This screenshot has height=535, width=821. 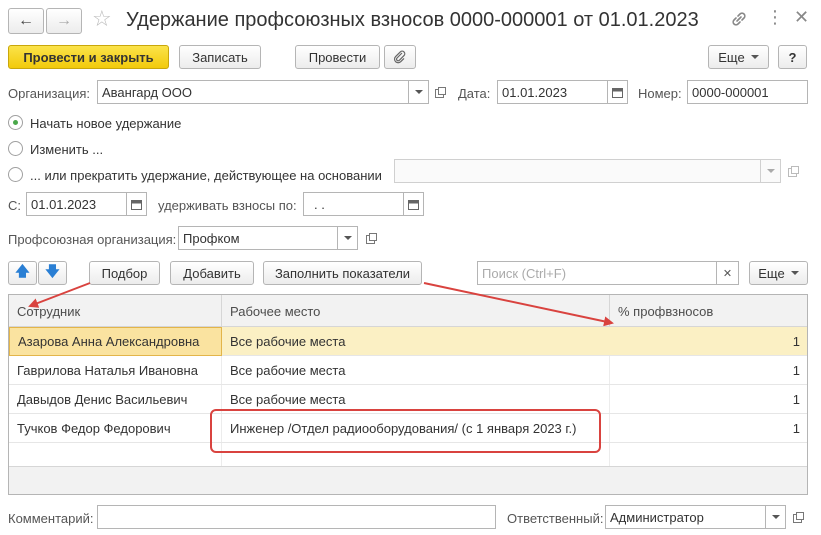 What do you see at coordinates (220, 57) in the screenshot?
I see `save-button: Записать` at bounding box center [220, 57].